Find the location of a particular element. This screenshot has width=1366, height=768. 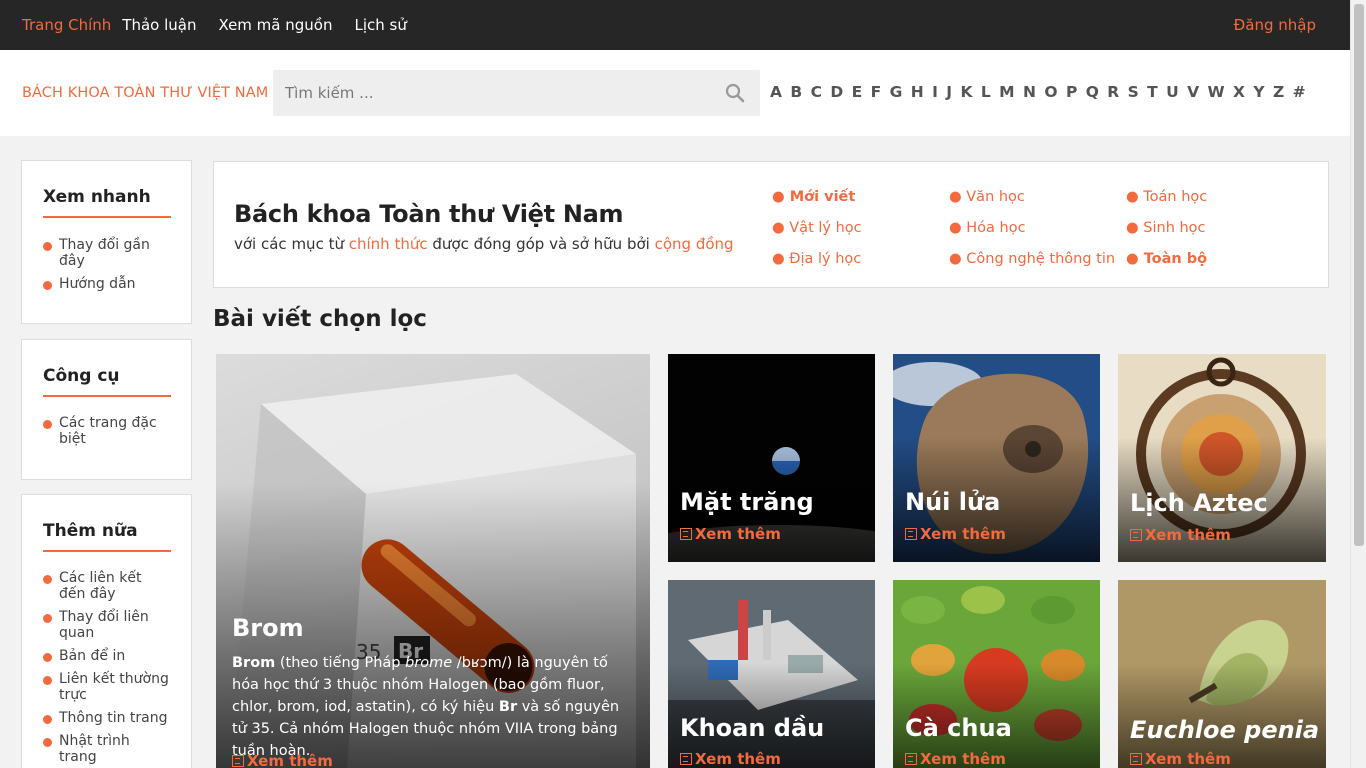

scrollbar-thumb is located at coordinates (1359, 275).